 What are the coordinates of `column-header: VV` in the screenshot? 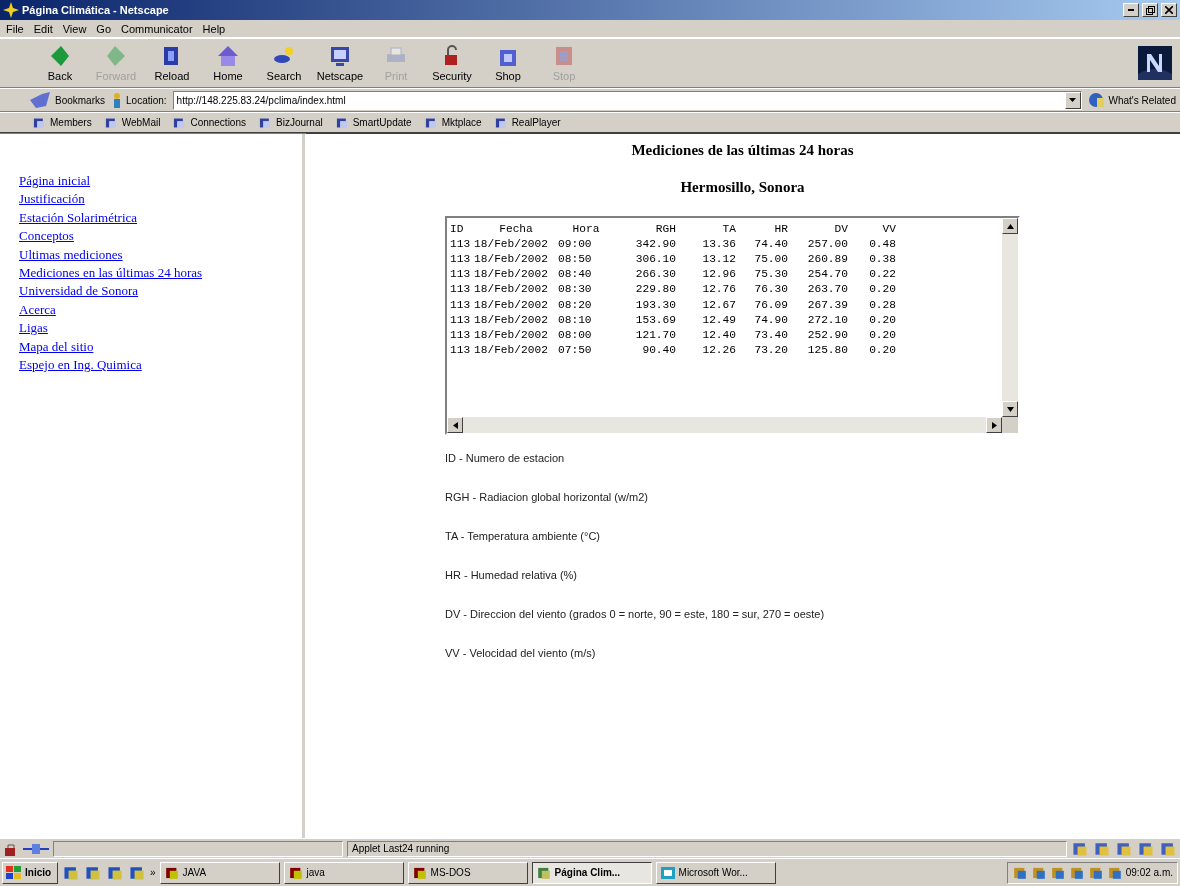 It's located at (888, 228).